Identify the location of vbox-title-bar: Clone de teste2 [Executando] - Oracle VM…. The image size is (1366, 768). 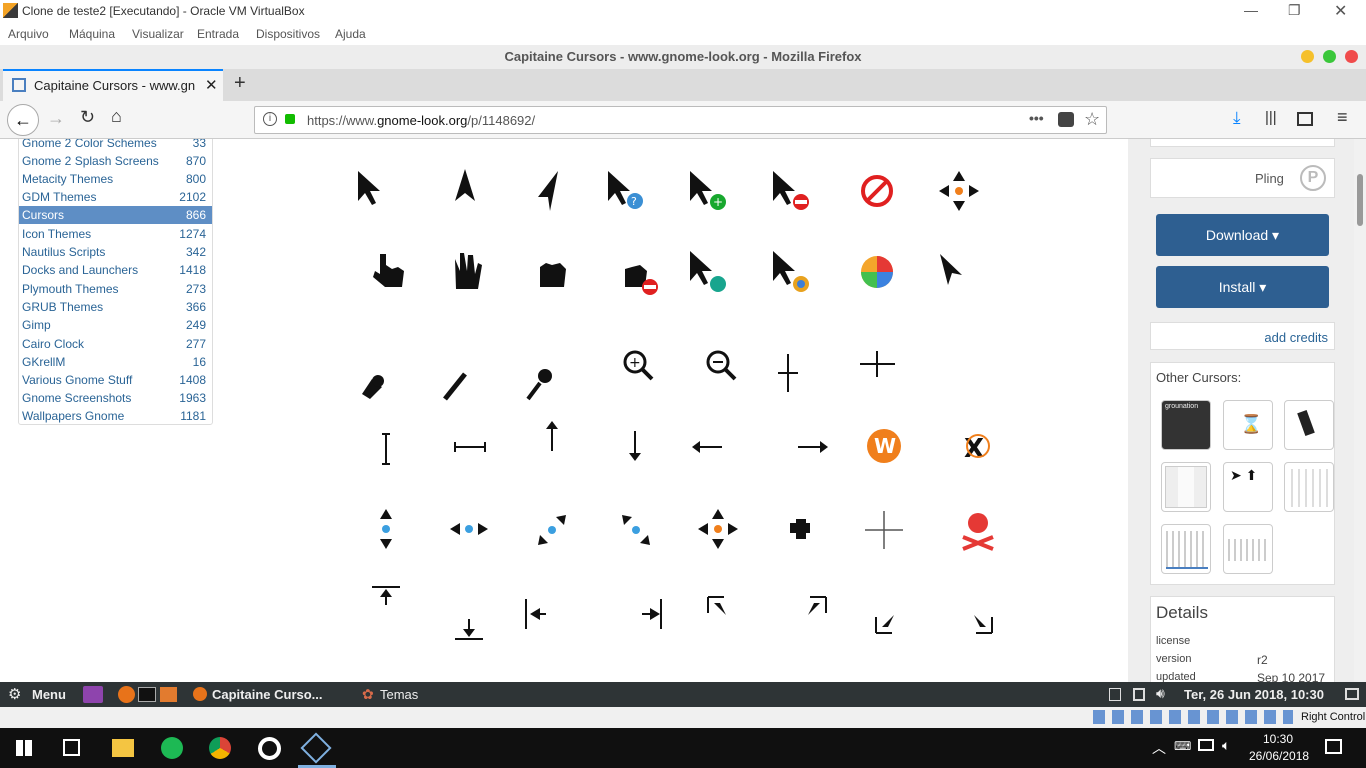
(683, 11).